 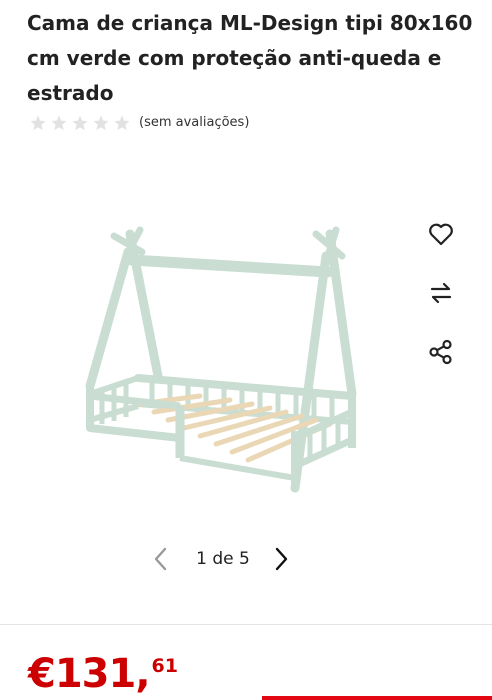 I want to click on share-button, so click(x=441, y=352).